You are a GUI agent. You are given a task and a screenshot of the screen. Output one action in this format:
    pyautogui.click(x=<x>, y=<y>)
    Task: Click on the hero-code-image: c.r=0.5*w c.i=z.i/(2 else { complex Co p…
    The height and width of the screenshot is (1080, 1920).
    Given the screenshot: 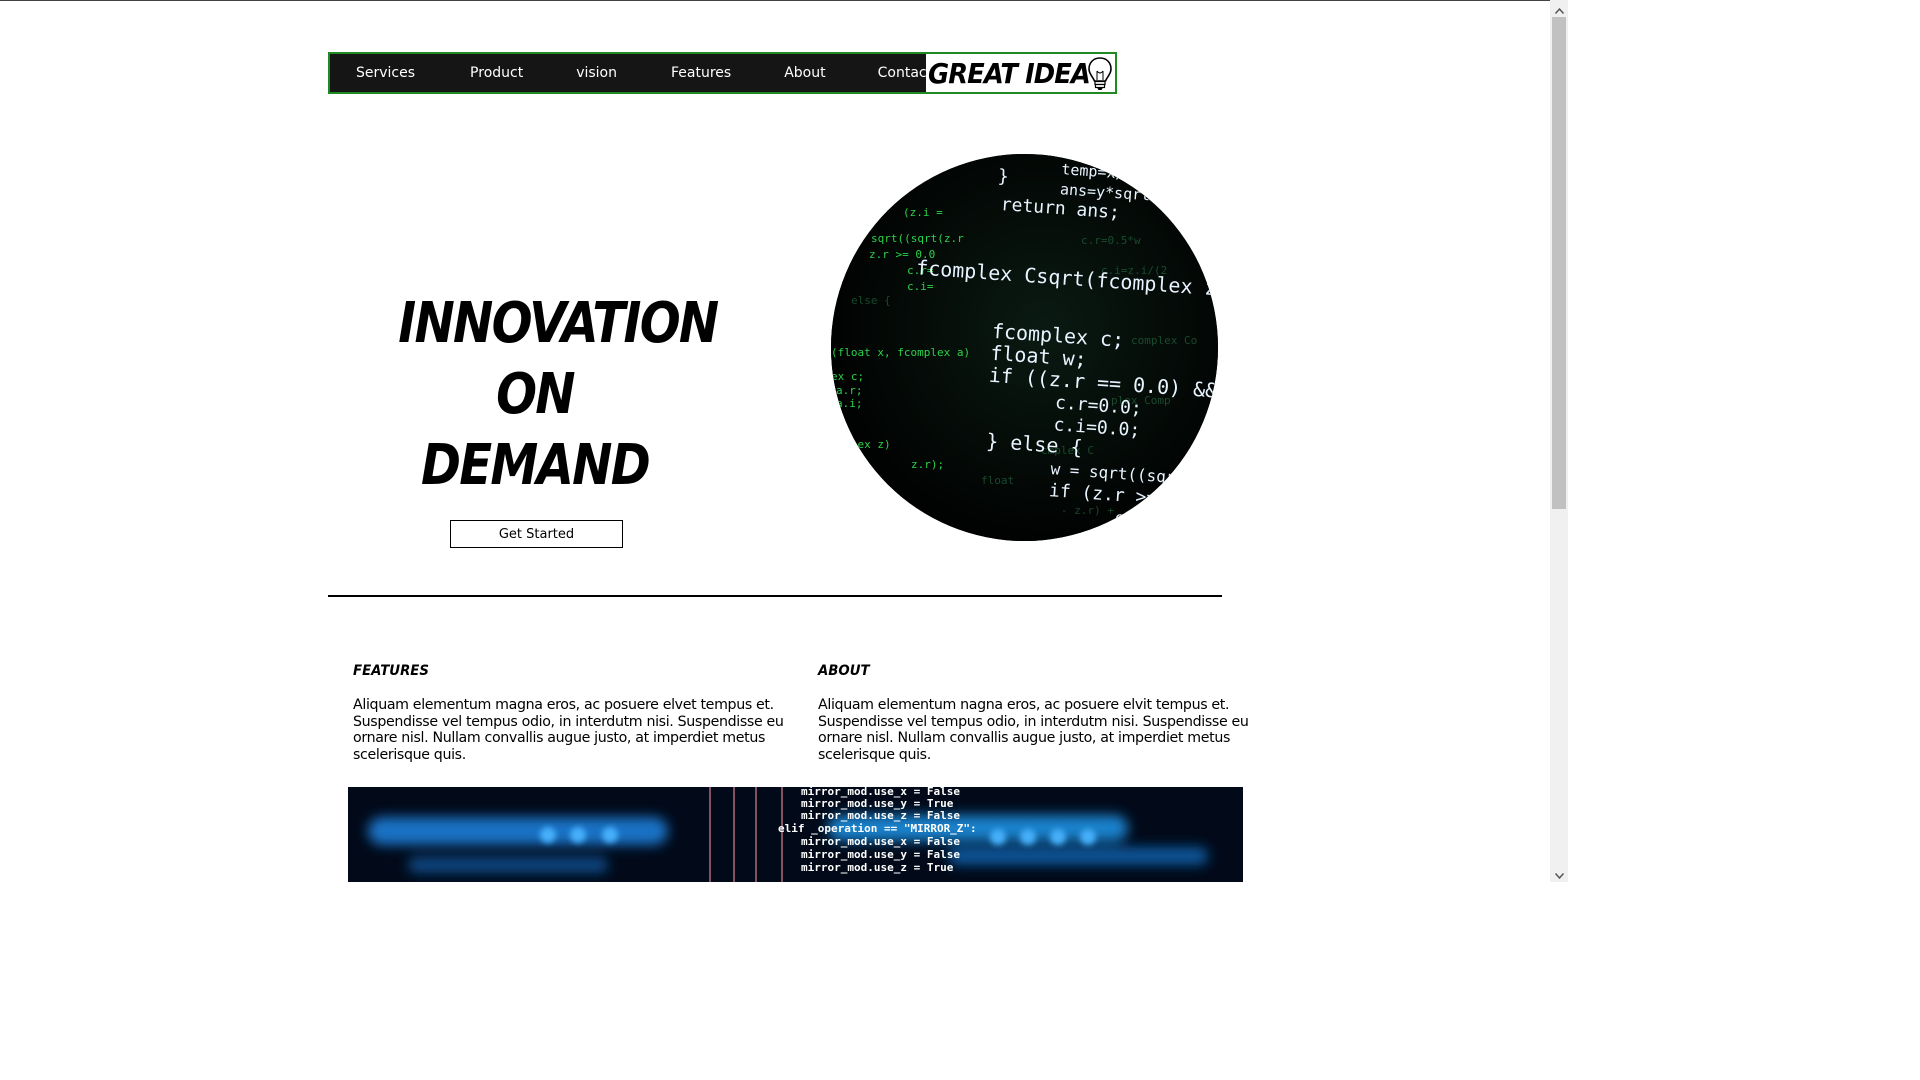 What is the action you would take?
    pyautogui.click(x=1024, y=347)
    